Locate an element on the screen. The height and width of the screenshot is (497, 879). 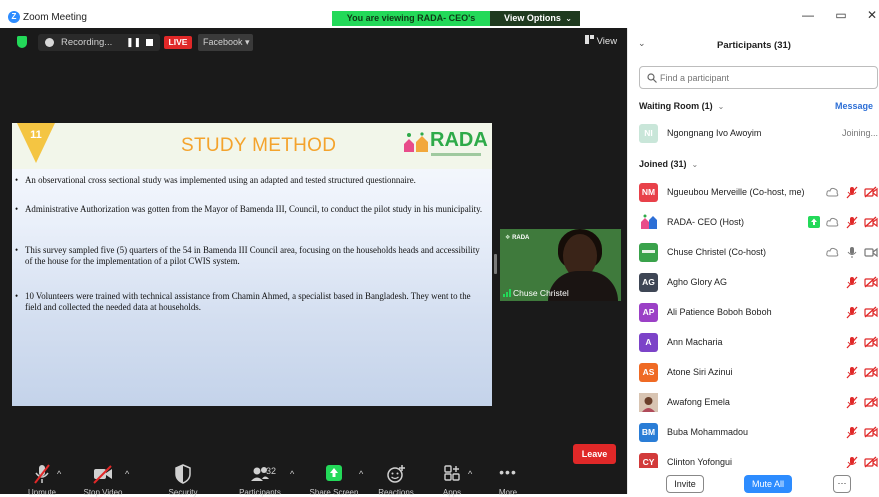
participants-button: 32 ^ Participants is located at coordinates (262, 480).